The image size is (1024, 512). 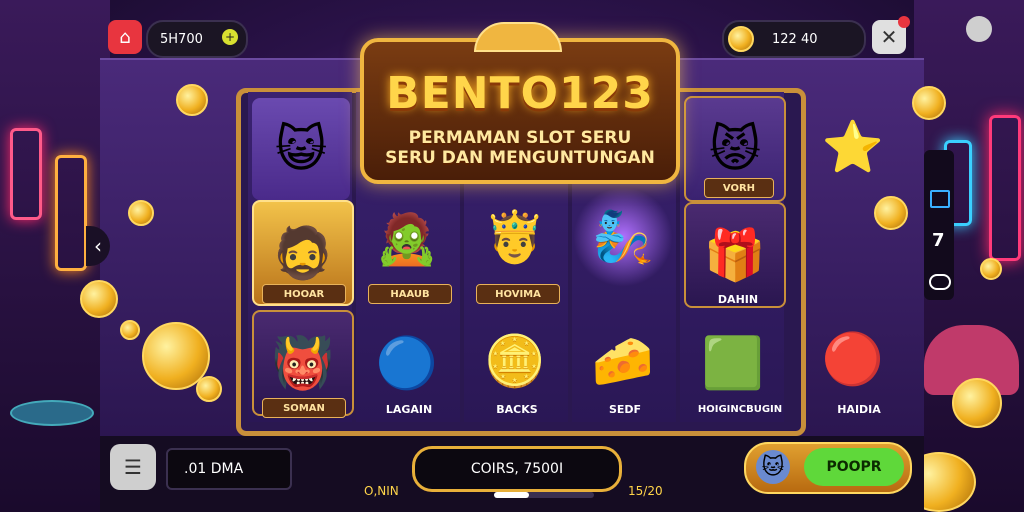 What do you see at coordinates (409, 409) in the screenshot?
I see `symbol-label: LAGAIN` at bounding box center [409, 409].